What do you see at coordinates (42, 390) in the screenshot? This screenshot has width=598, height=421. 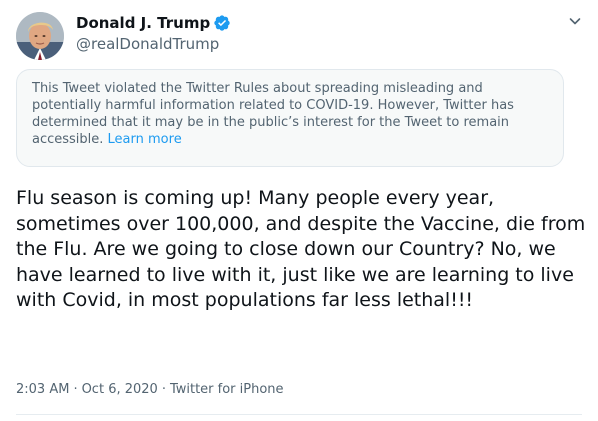 I see `tweet-time: 2:03 AM` at bounding box center [42, 390].